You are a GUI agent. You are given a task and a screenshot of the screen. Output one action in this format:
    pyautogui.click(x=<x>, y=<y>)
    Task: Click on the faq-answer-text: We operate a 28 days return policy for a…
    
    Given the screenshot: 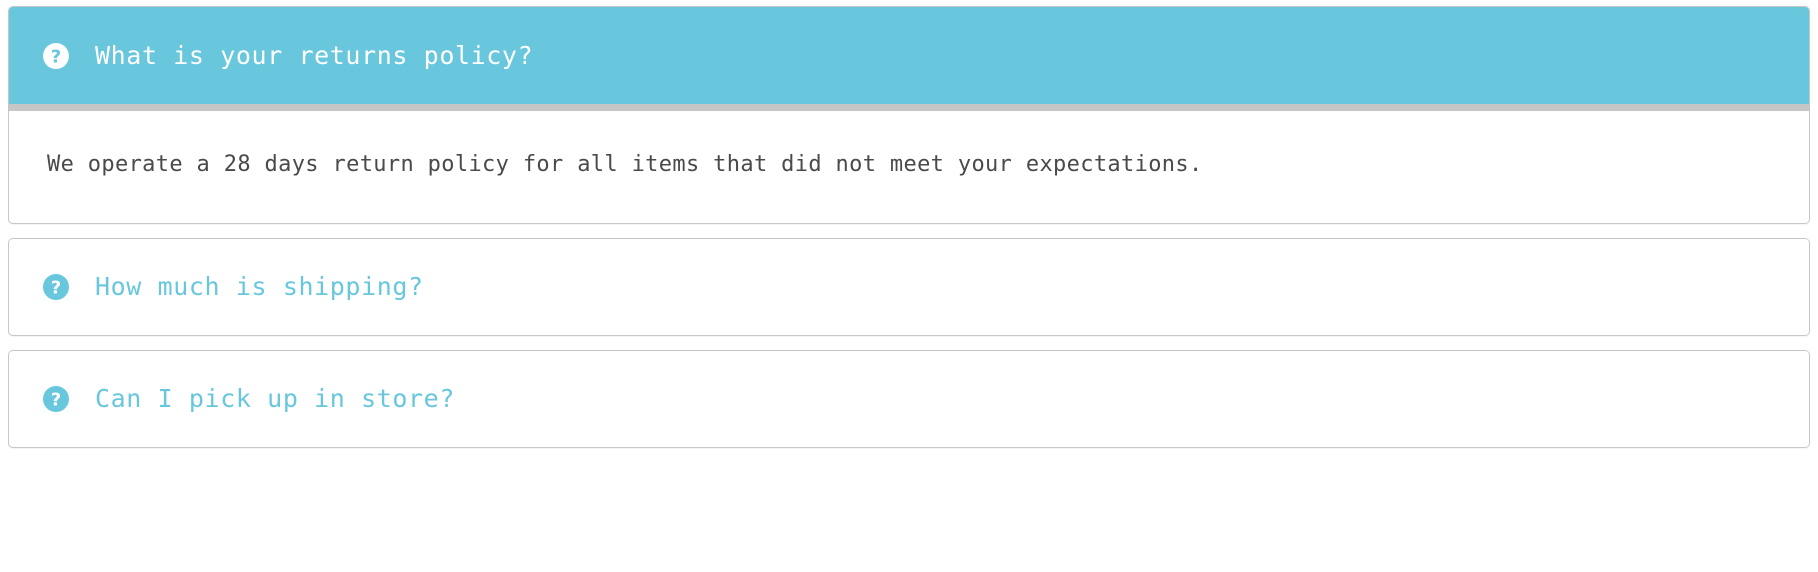 What is the action you would take?
    pyautogui.click(x=625, y=164)
    